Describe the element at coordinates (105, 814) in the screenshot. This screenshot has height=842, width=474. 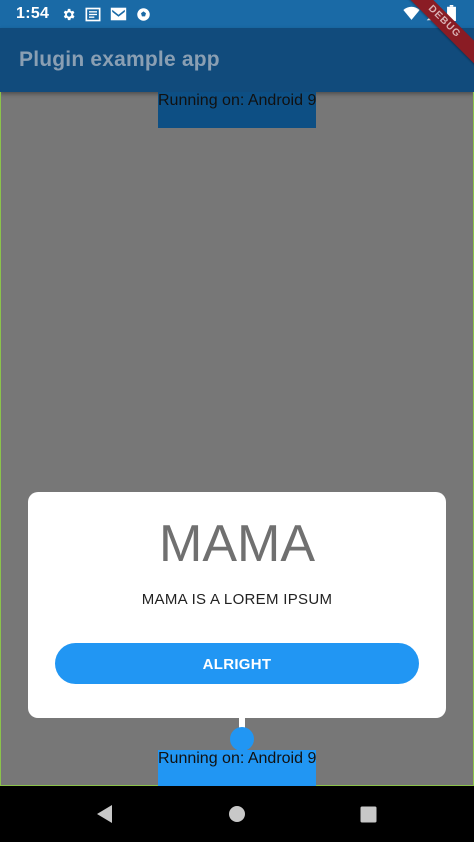
I see `back-icon` at that location.